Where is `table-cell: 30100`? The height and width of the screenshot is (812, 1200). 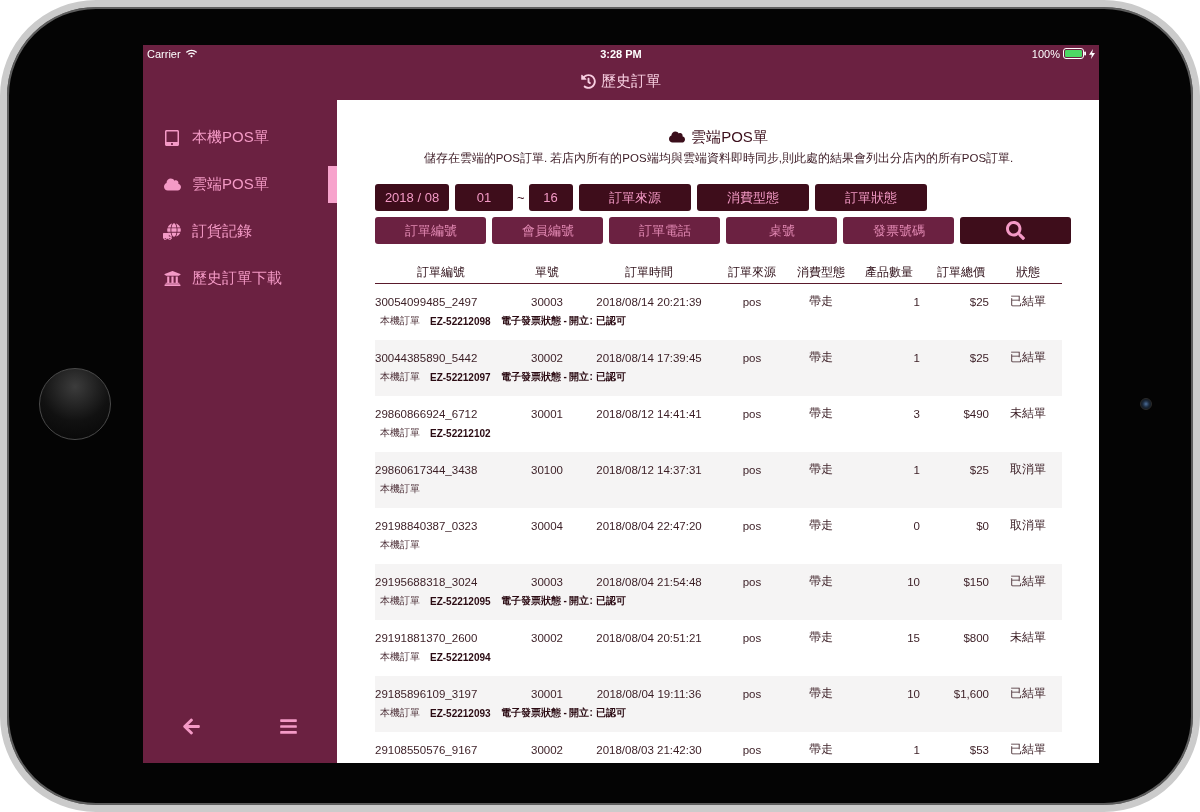 table-cell: 30100 is located at coordinates (547, 469).